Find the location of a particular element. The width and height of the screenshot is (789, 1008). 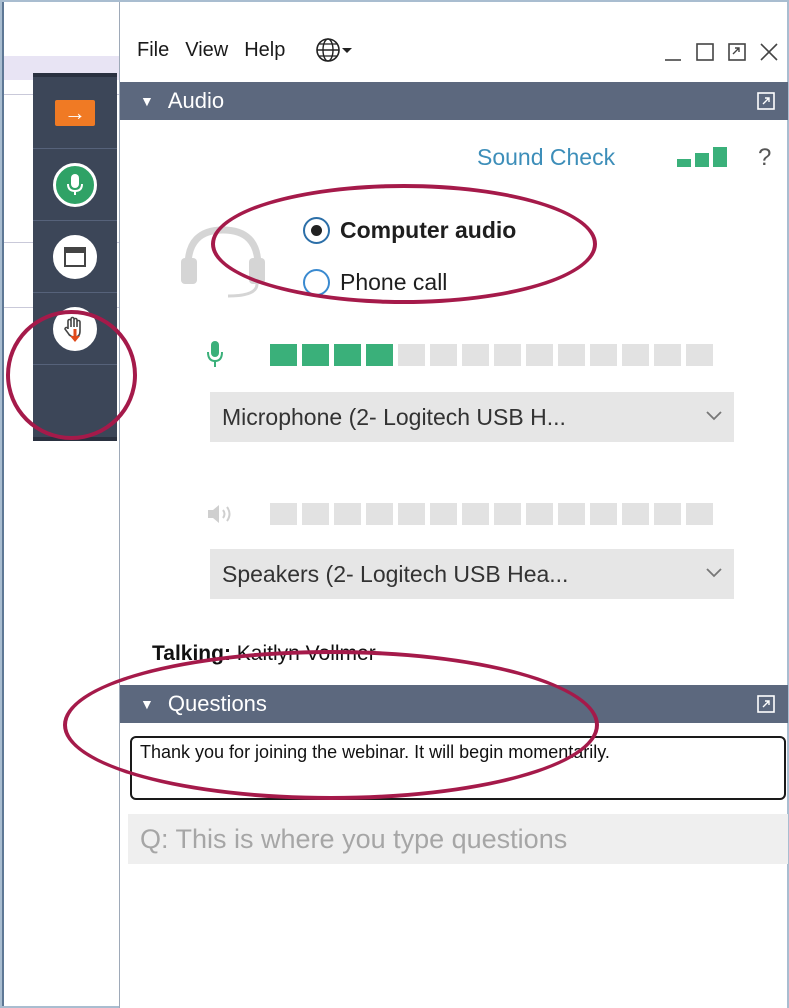

phone-call-option: Phone call is located at coordinates (375, 282).